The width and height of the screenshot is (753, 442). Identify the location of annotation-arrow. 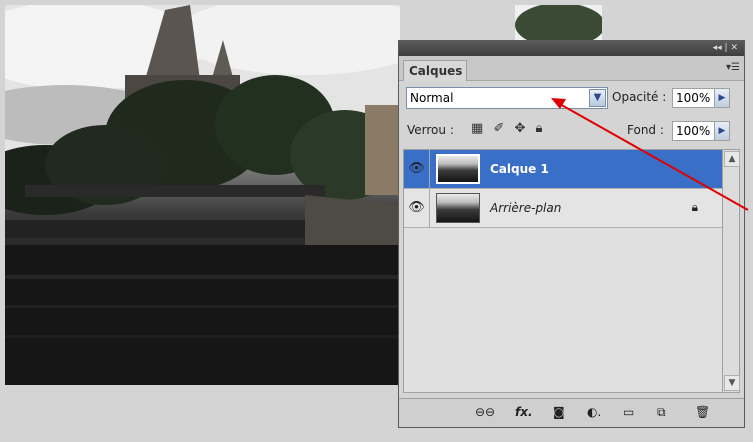
(650, 154).